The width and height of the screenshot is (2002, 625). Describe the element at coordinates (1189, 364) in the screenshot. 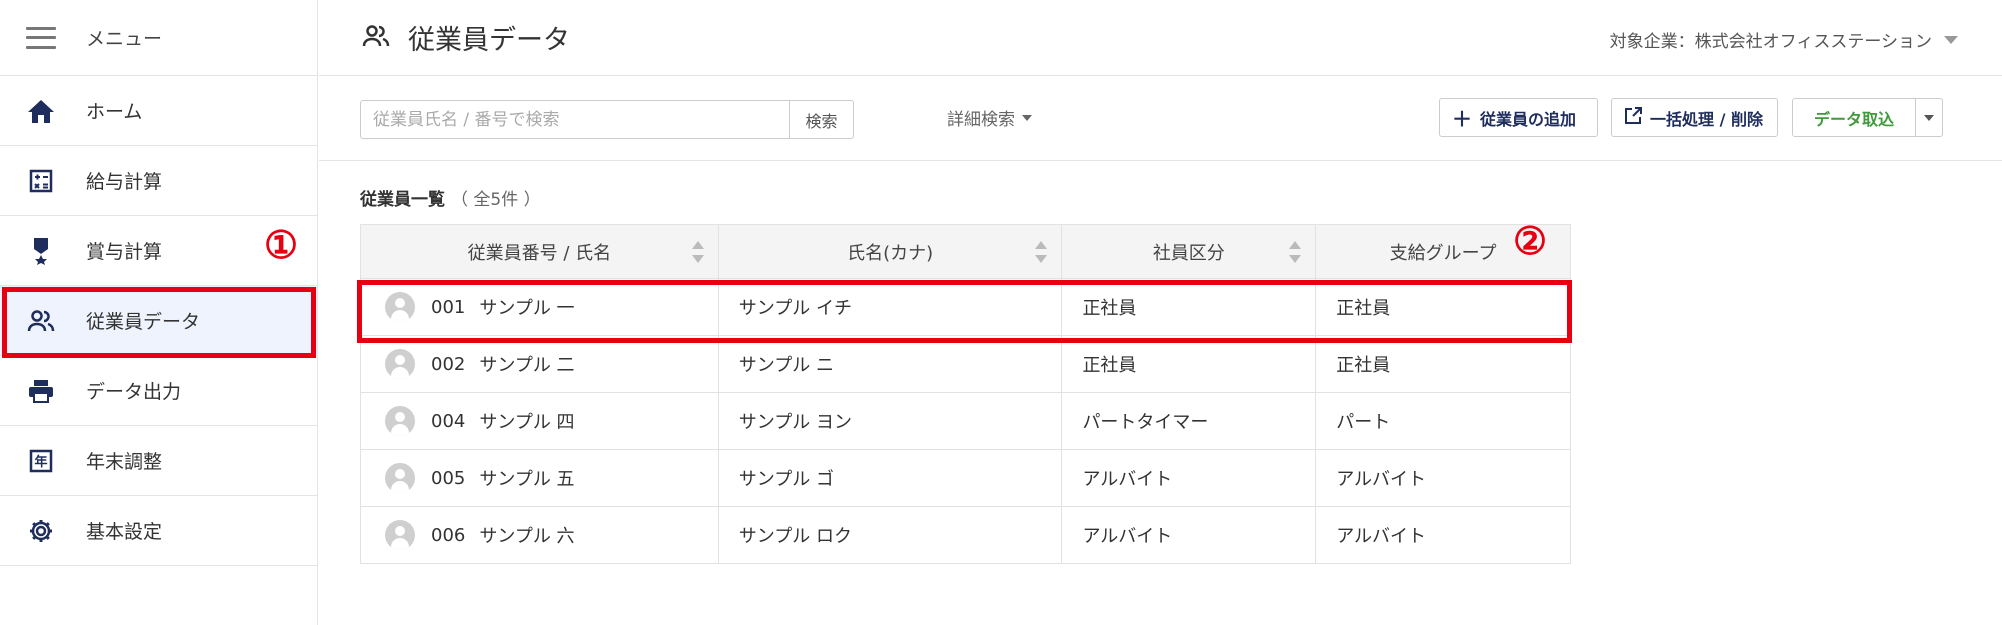

I see `employee-type: 正社員` at that location.